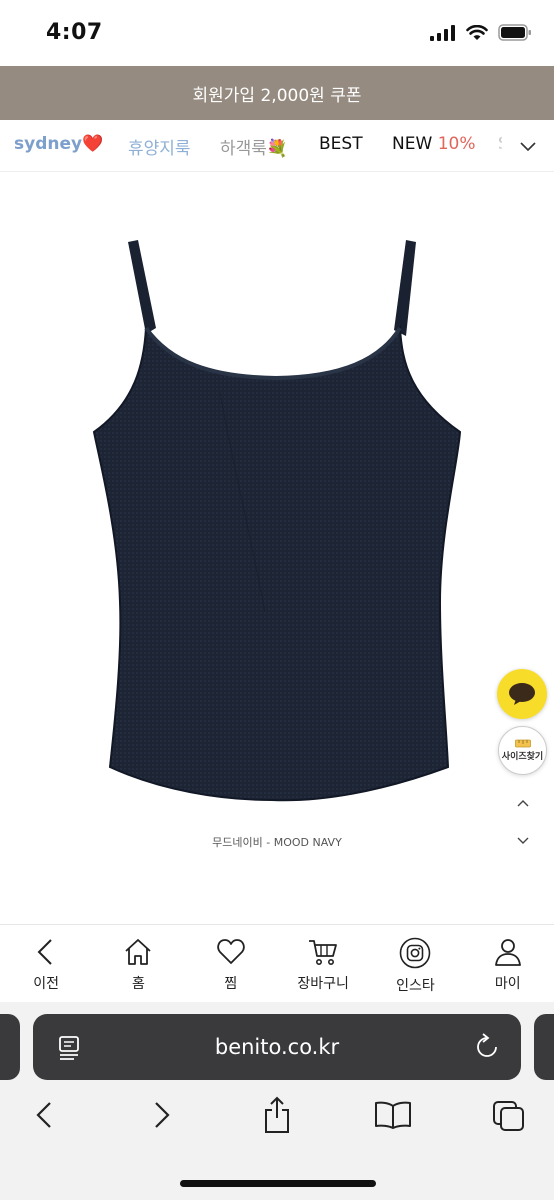  I want to click on bookmarks-icon, so click(393, 1115).